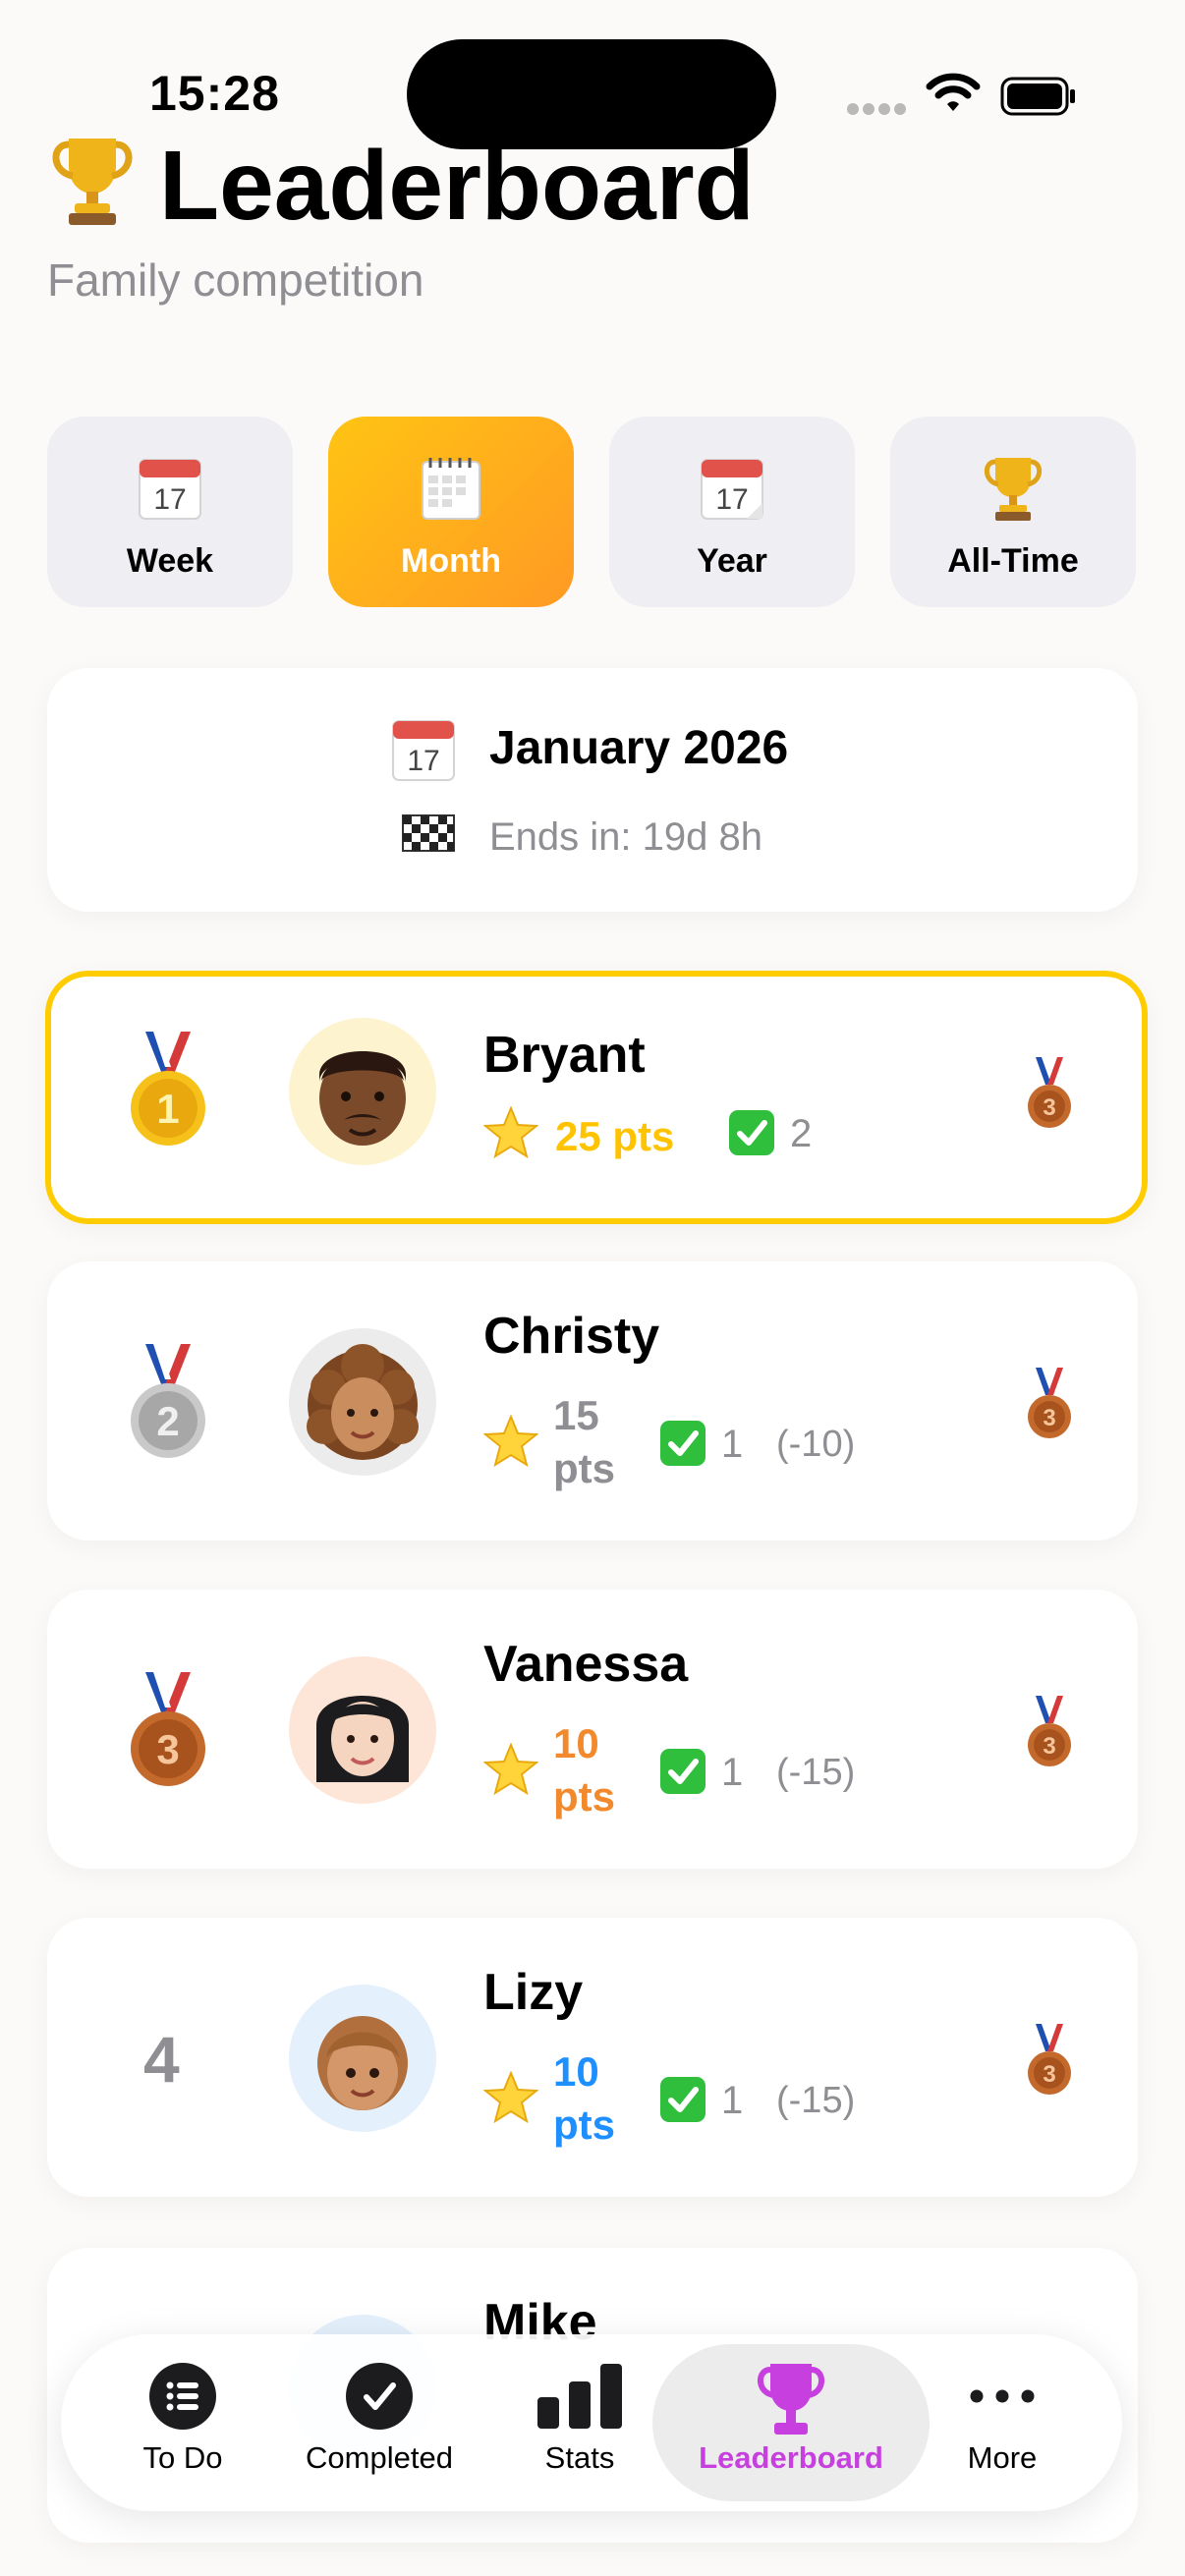 The image size is (1185, 2576). Describe the element at coordinates (802, 1133) in the screenshot. I see `completed-count: 2` at that location.